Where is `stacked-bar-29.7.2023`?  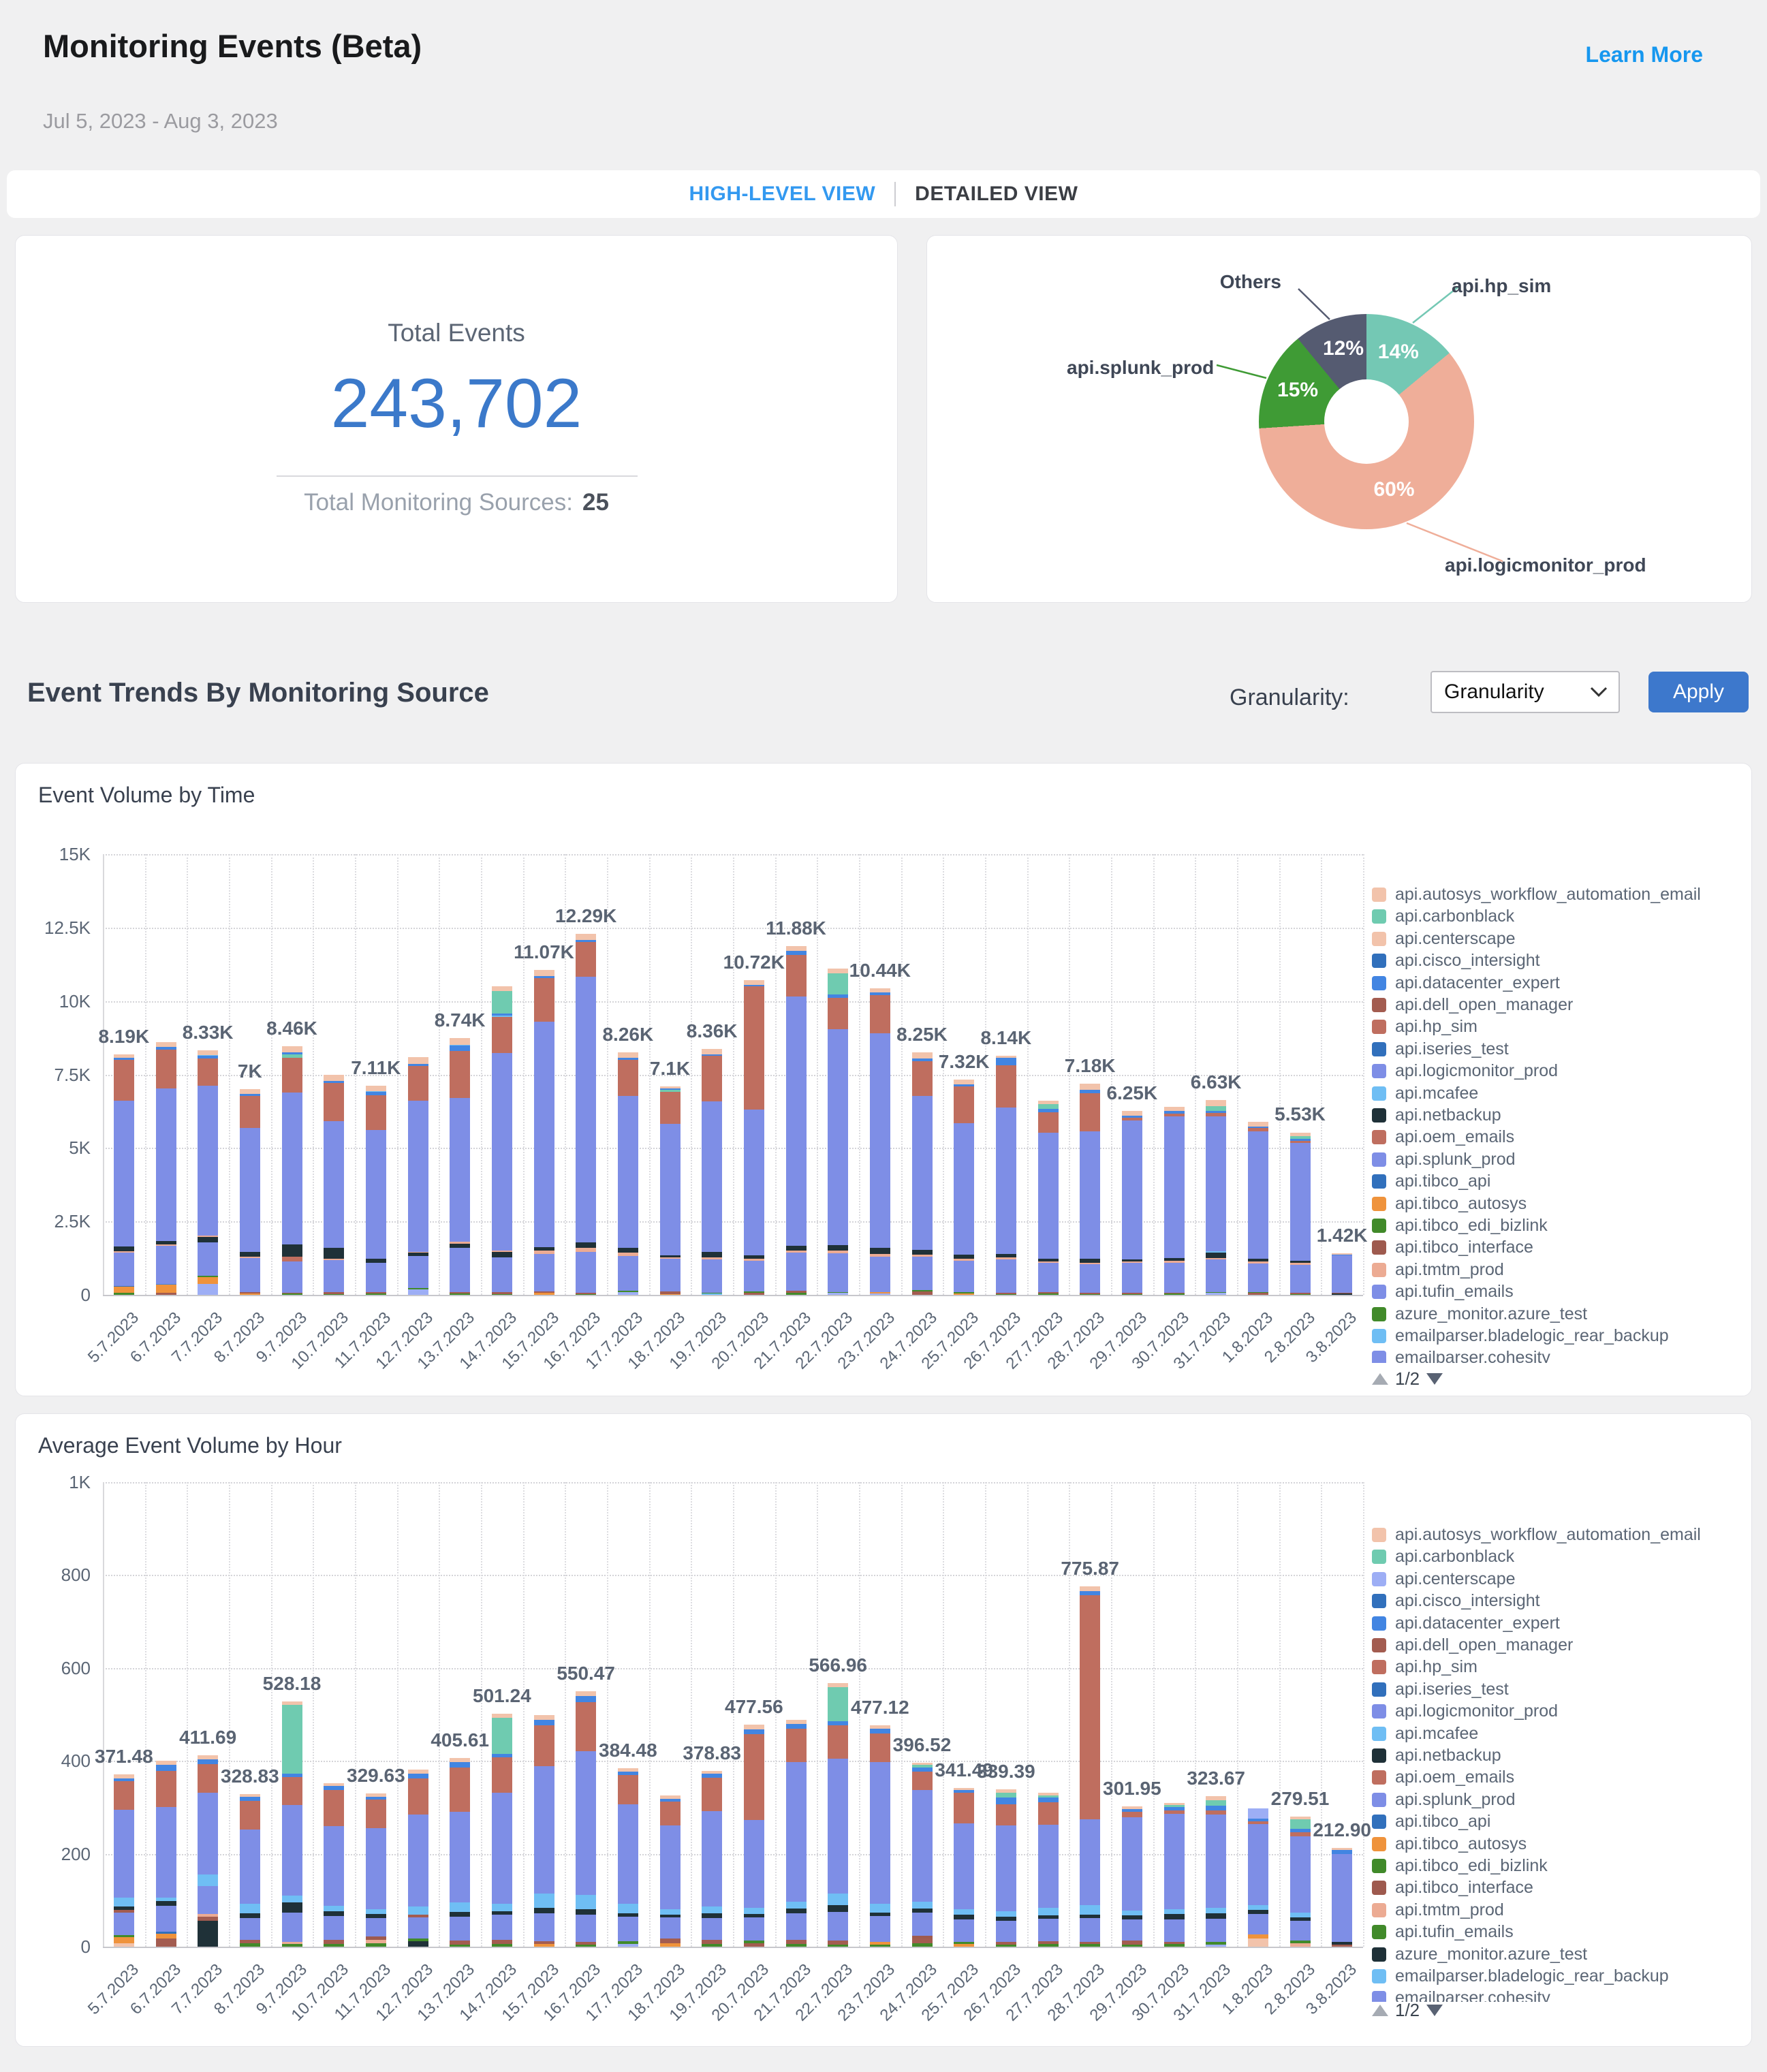
stacked-bar-29.7.2023 is located at coordinates (1132, 1203).